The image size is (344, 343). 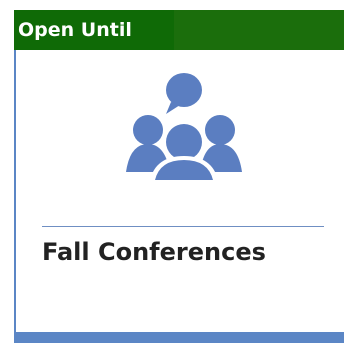 I want to click on tile-left-border, so click(x=15, y=176).